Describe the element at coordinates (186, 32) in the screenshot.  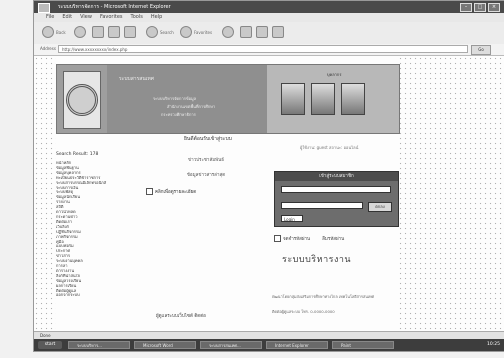
I see `favorites-icon` at that location.